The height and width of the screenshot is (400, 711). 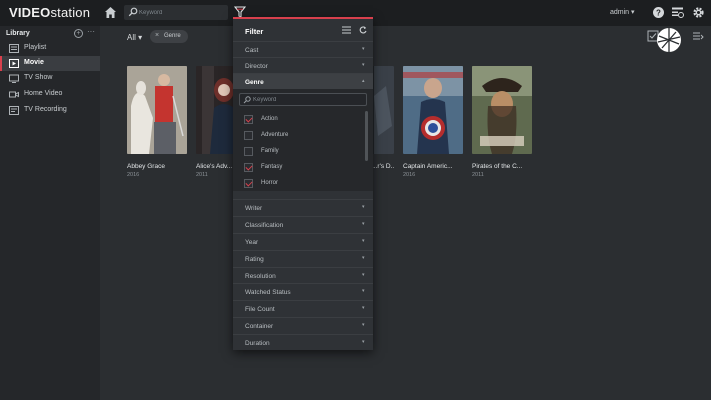 I want to click on filter-row-label: Genre, so click(x=254, y=82).